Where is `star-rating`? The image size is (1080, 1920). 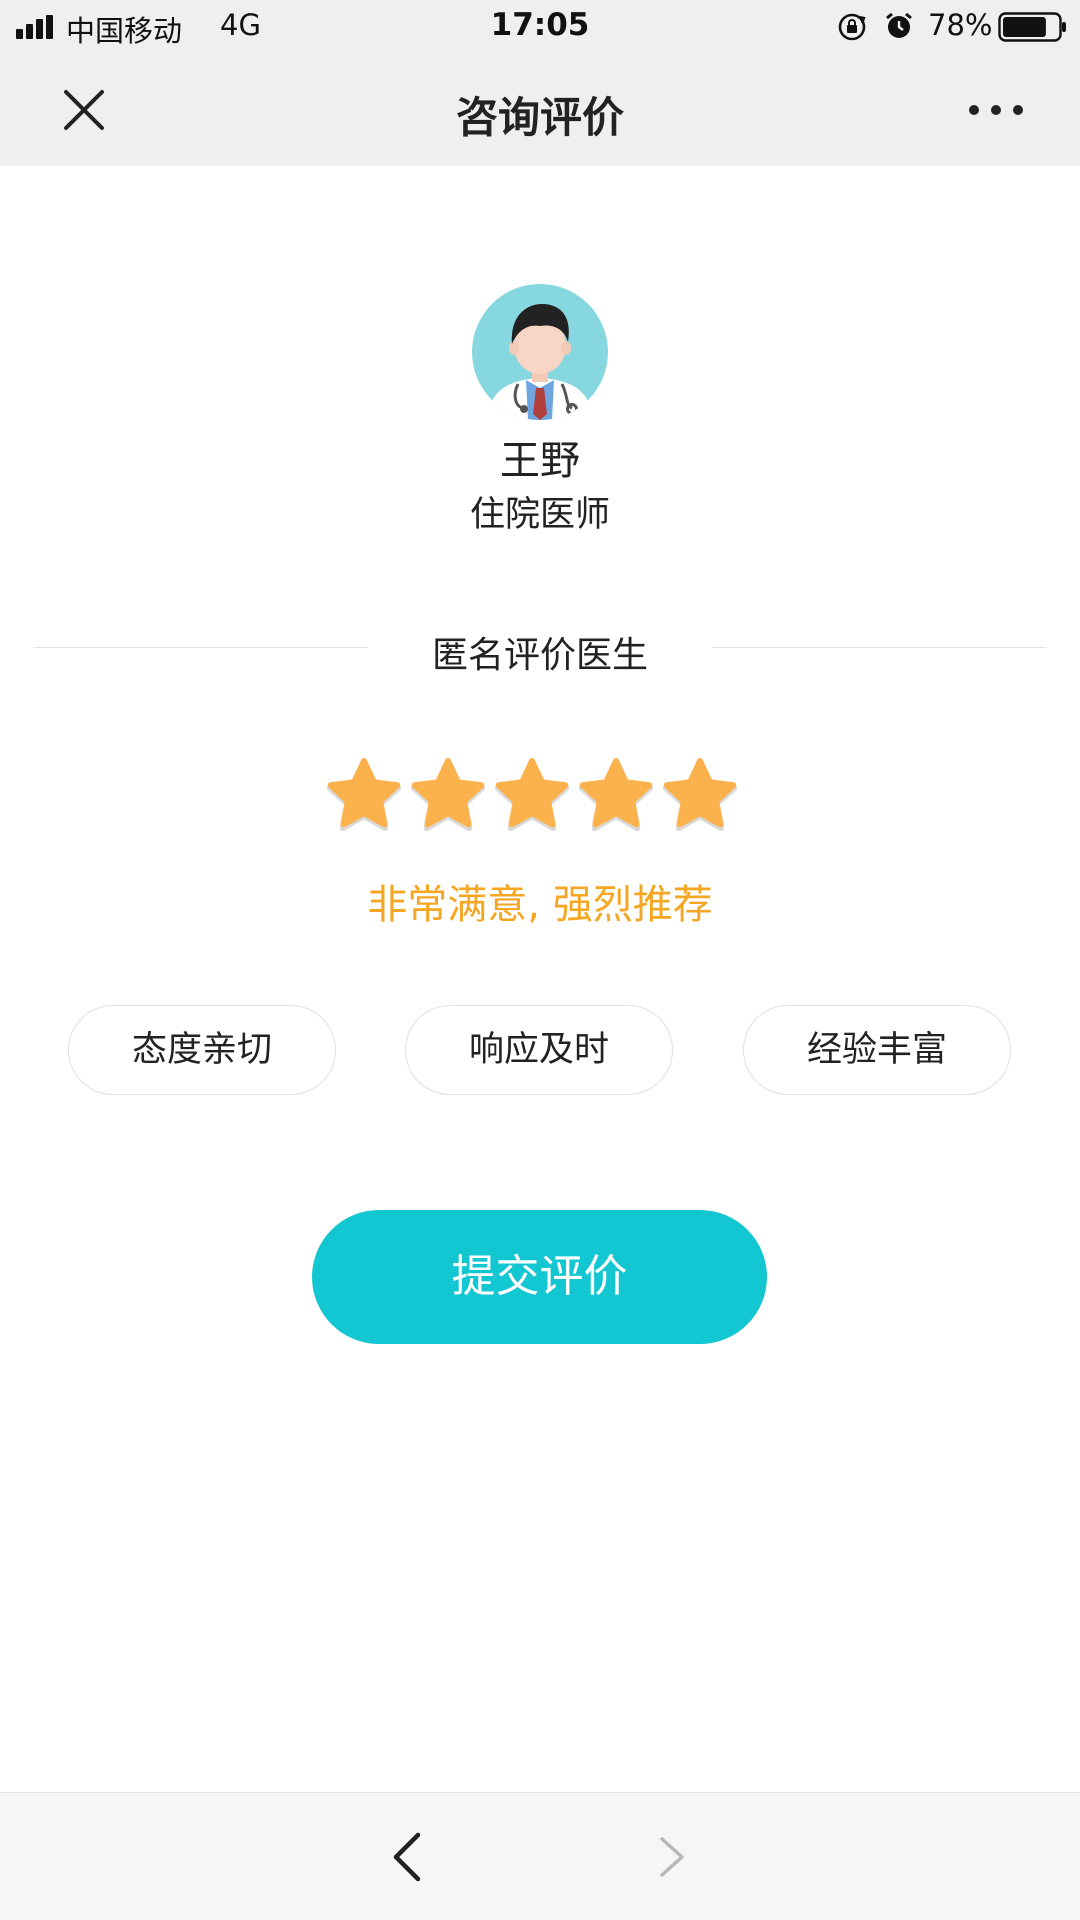 star-rating is located at coordinates (532, 796).